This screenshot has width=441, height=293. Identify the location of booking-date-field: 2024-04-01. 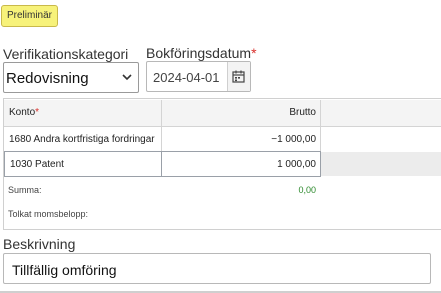
(198, 76).